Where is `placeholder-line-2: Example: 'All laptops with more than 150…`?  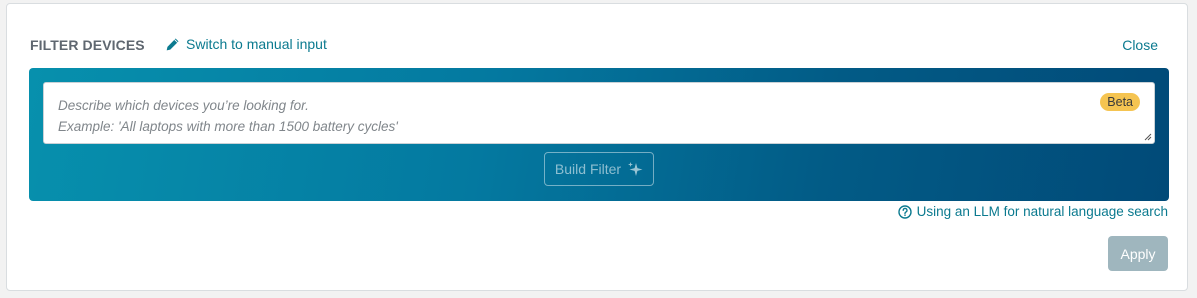
placeholder-line-2: Example: 'All laptops with more than 150… is located at coordinates (228, 126).